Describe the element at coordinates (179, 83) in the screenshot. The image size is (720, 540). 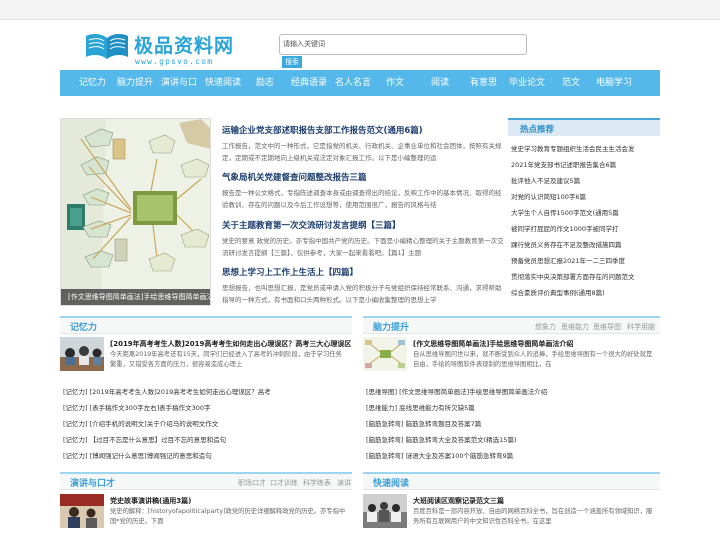
I see `nav-item-speech: 演讲与口` at that location.